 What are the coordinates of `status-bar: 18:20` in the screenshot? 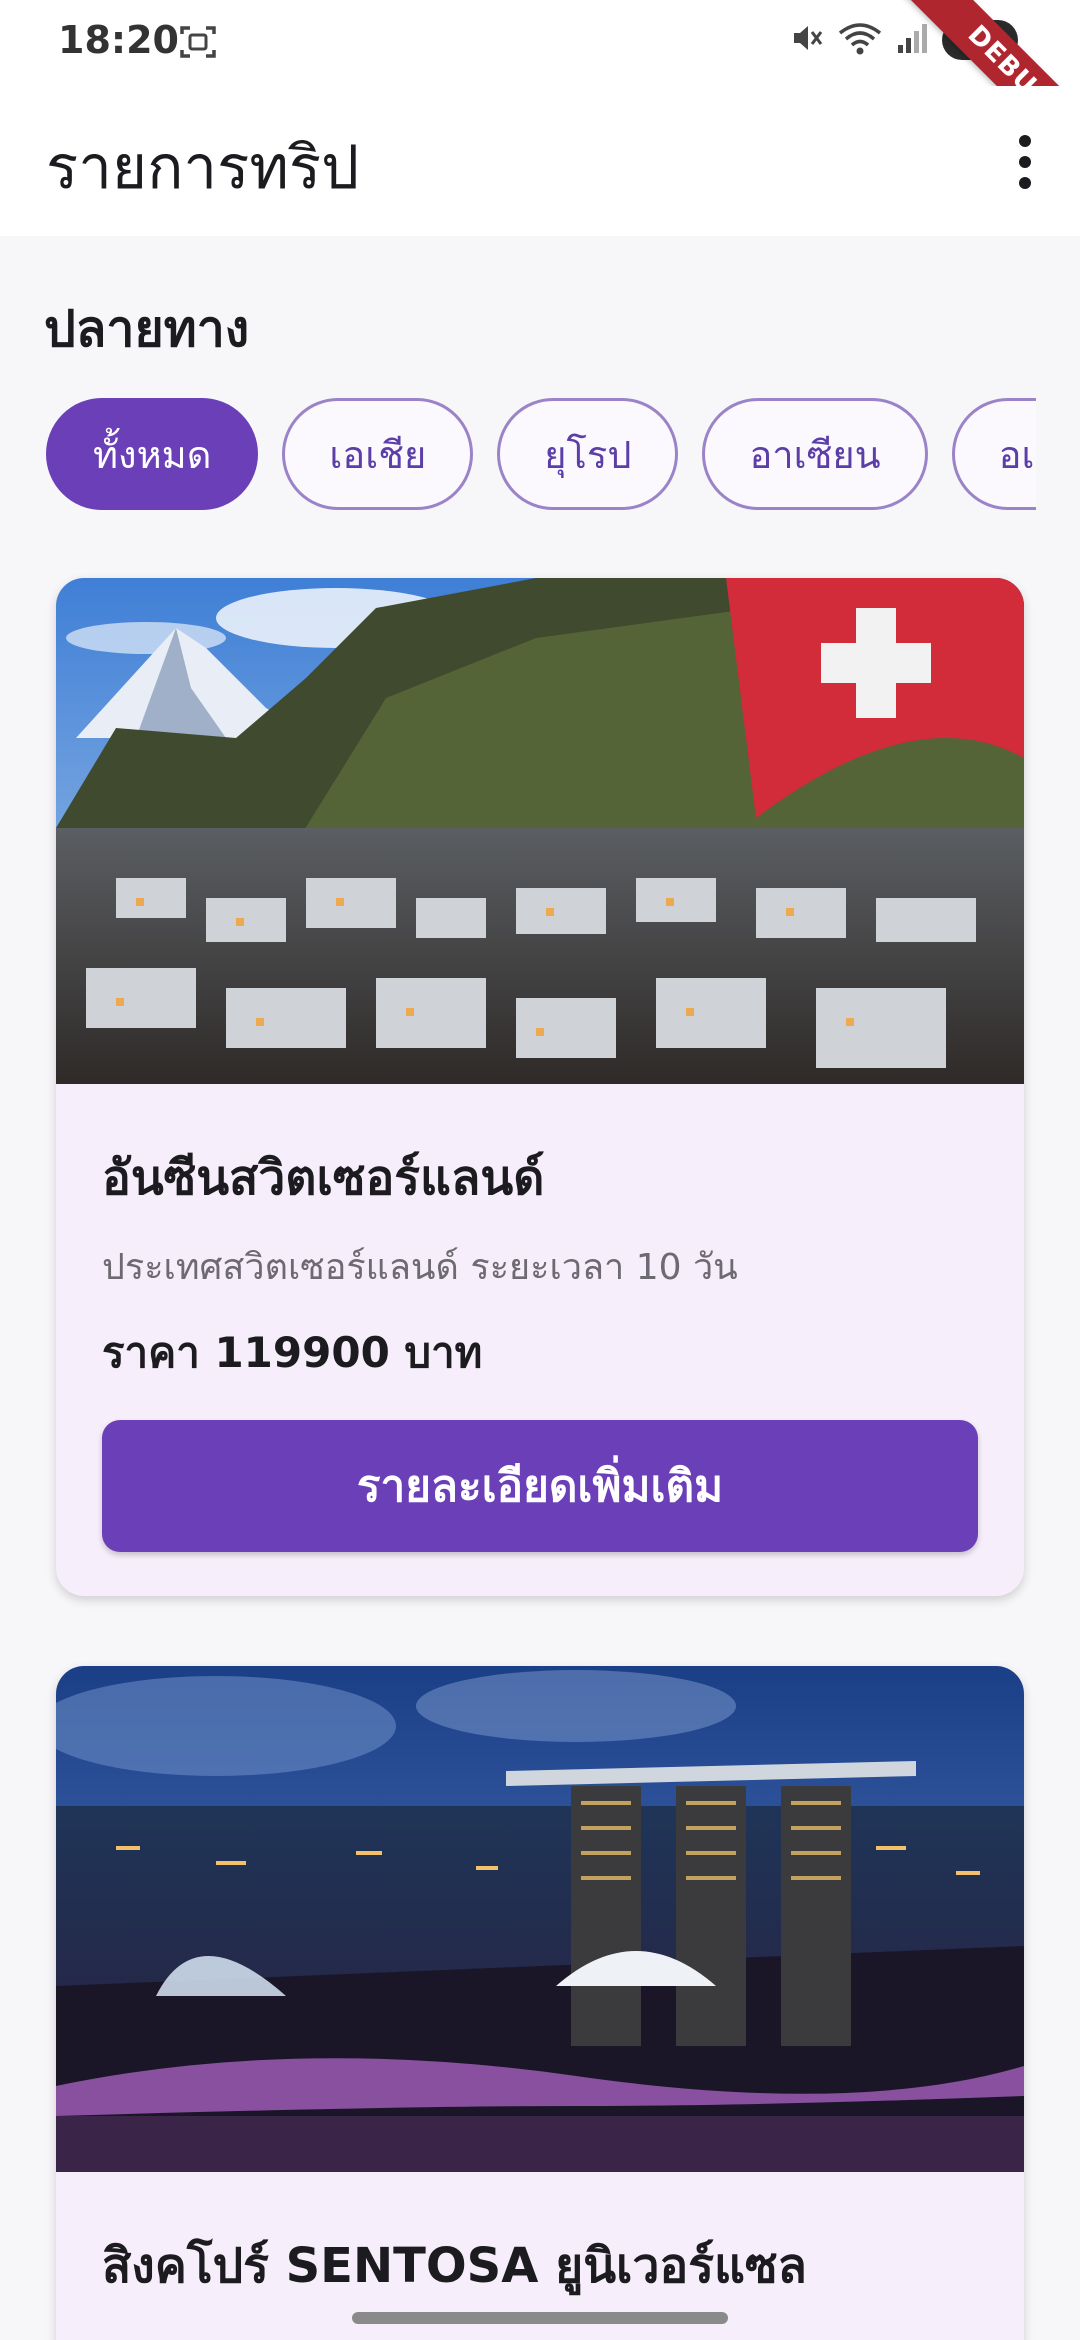 It's located at (540, 43).